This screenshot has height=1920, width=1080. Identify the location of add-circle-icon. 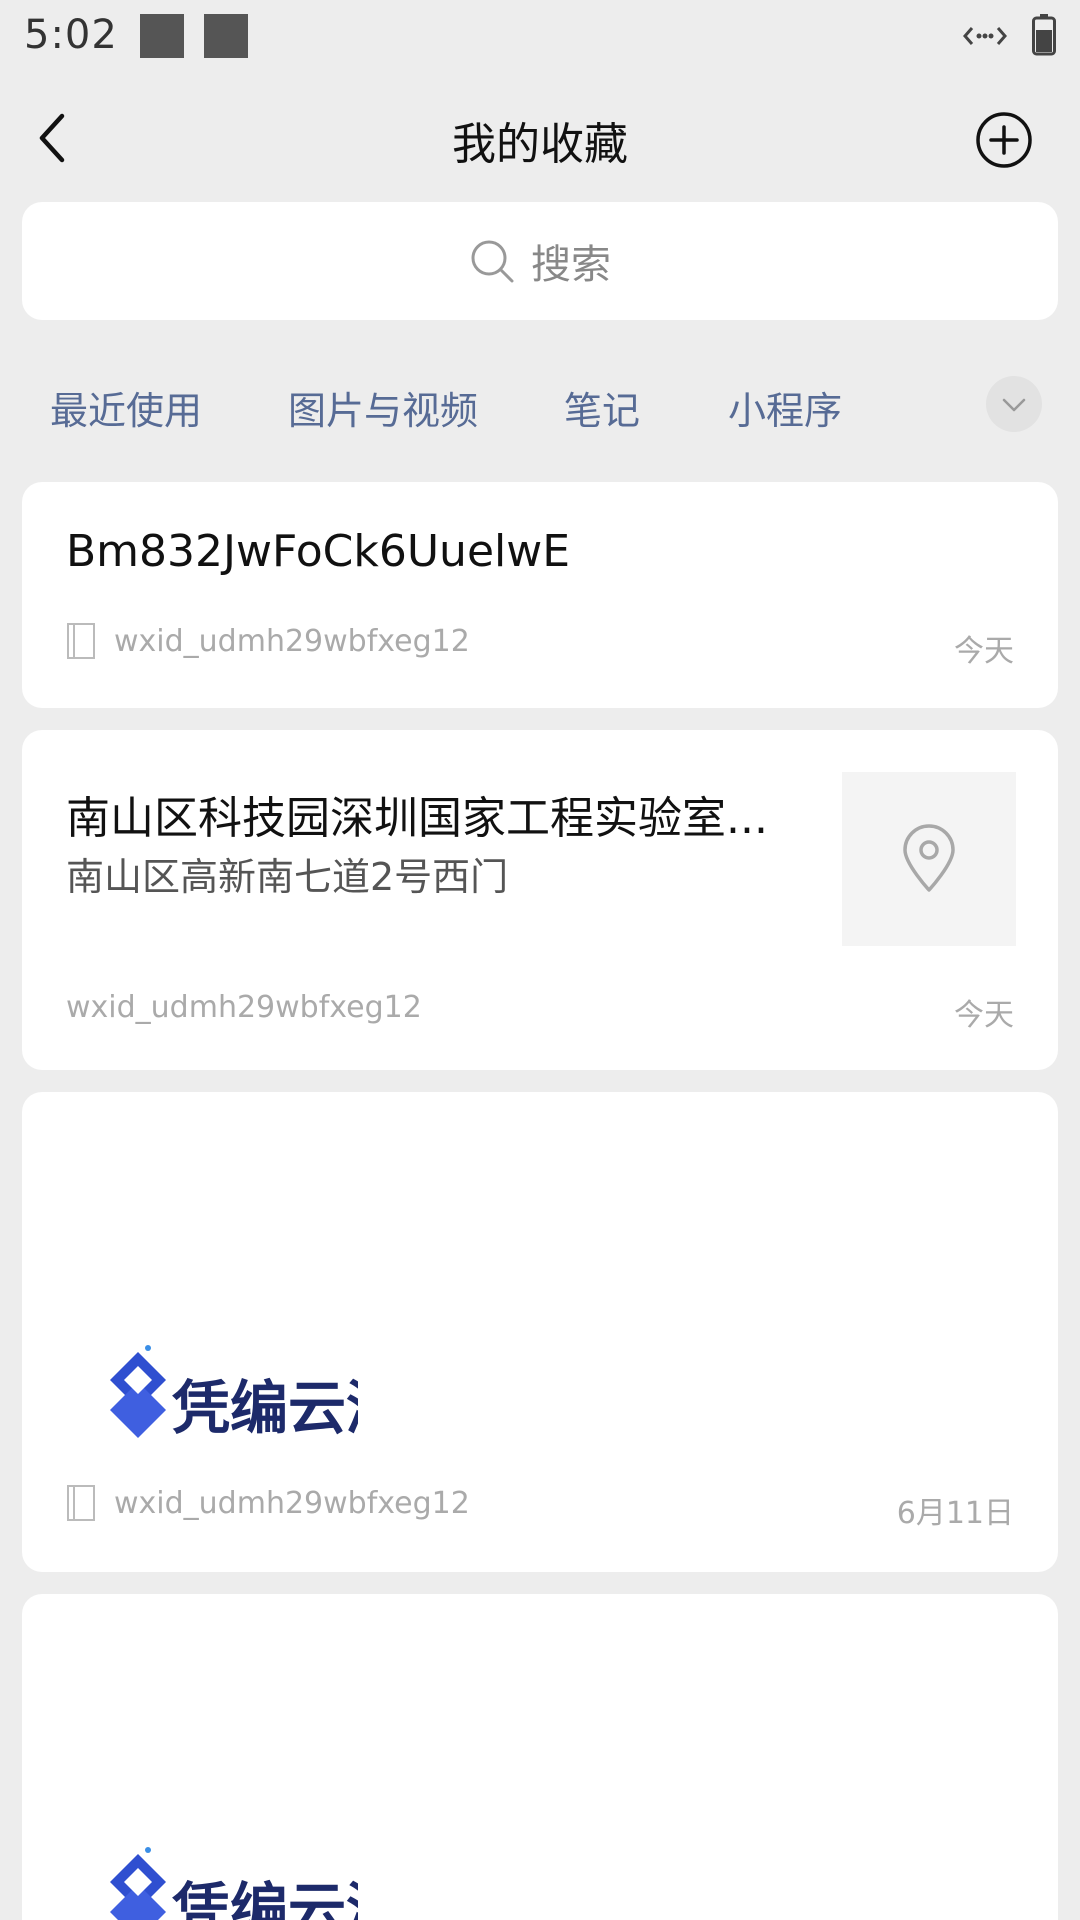
(1004, 140).